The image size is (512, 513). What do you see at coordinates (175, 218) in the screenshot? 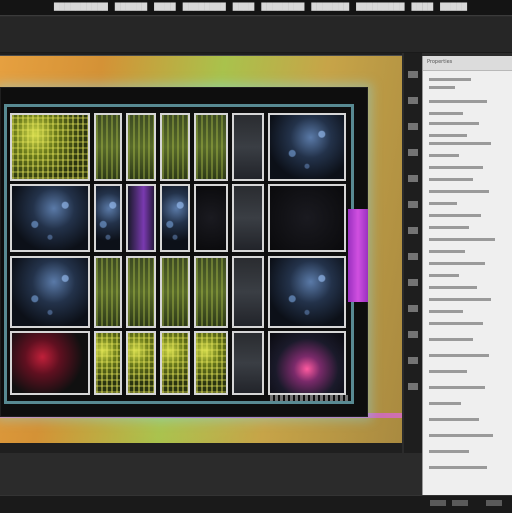
I see `grid-image-r2c4` at bounding box center [175, 218].